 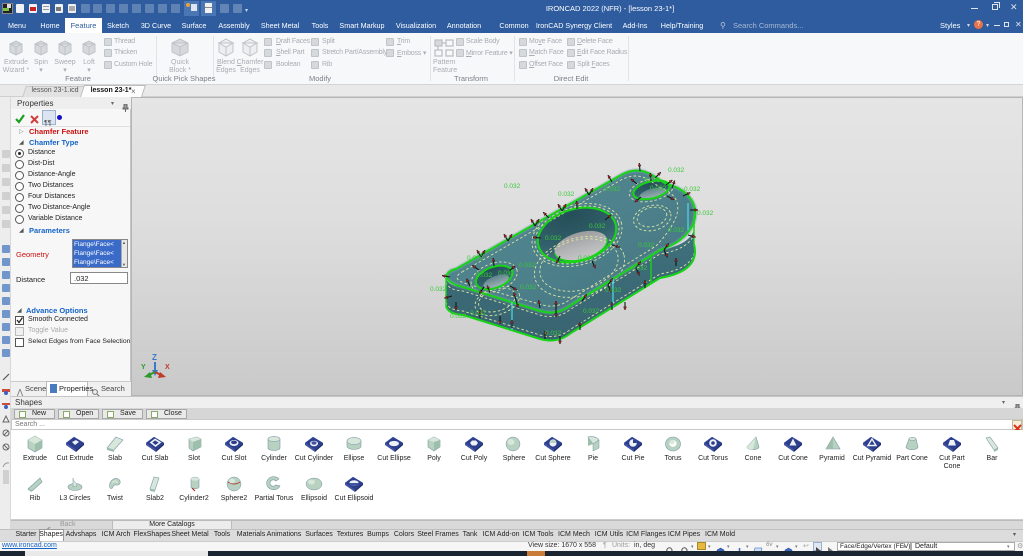 What do you see at coordinates (154, 357) in the screenshot?
I see `svg-text: Z` at bounding box center [154, 357].